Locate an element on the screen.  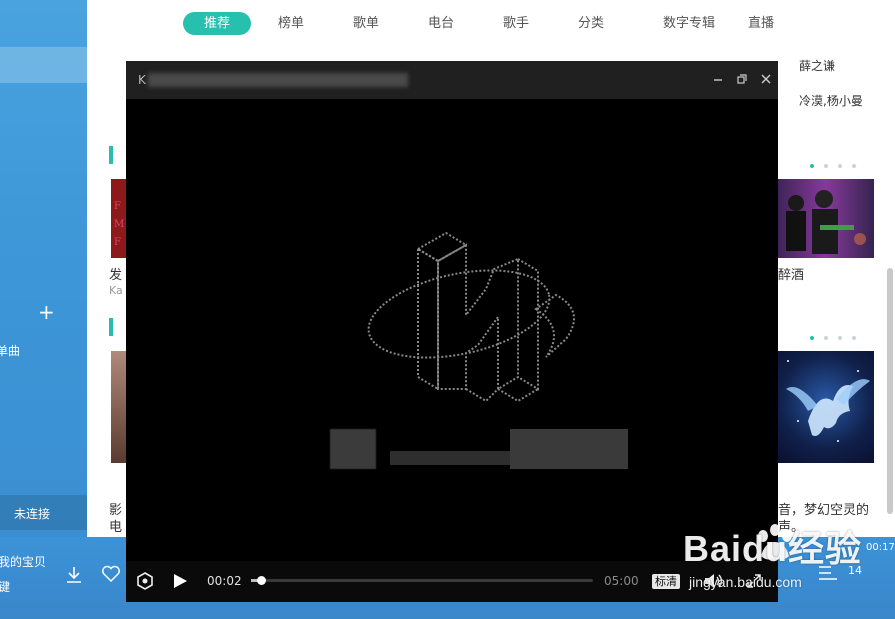
video-logo-frame is located at coordinates (479, 350).